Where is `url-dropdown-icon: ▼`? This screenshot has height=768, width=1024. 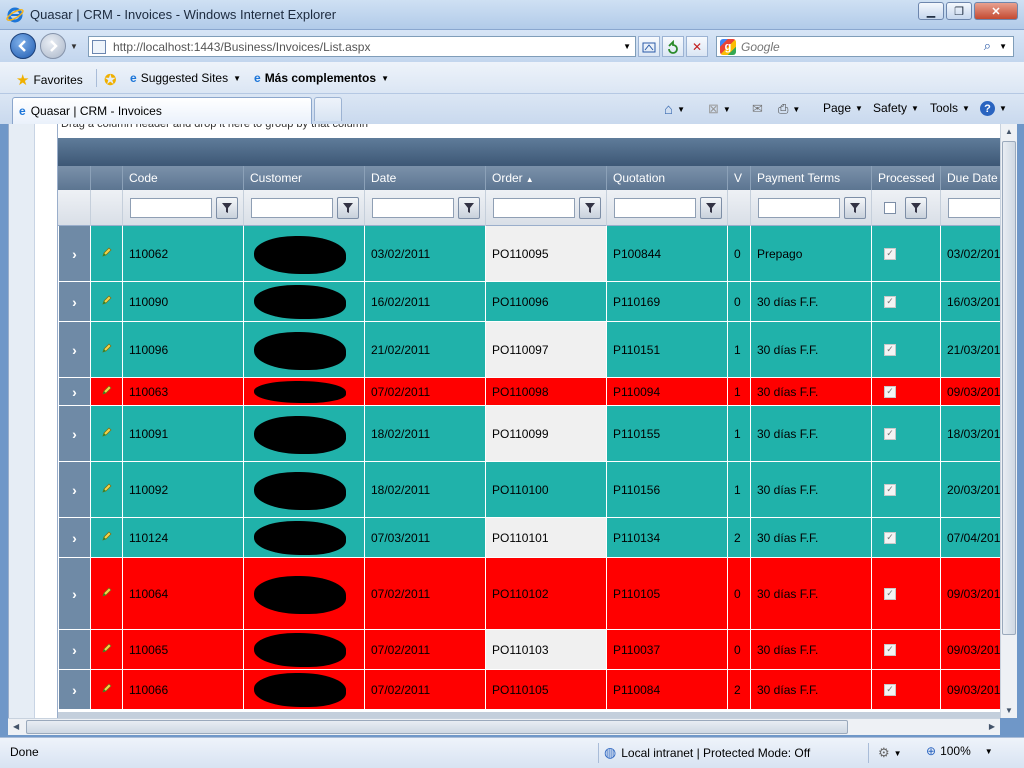 url-dropdown-icon: ▼ is located at coordinates (627, 46).